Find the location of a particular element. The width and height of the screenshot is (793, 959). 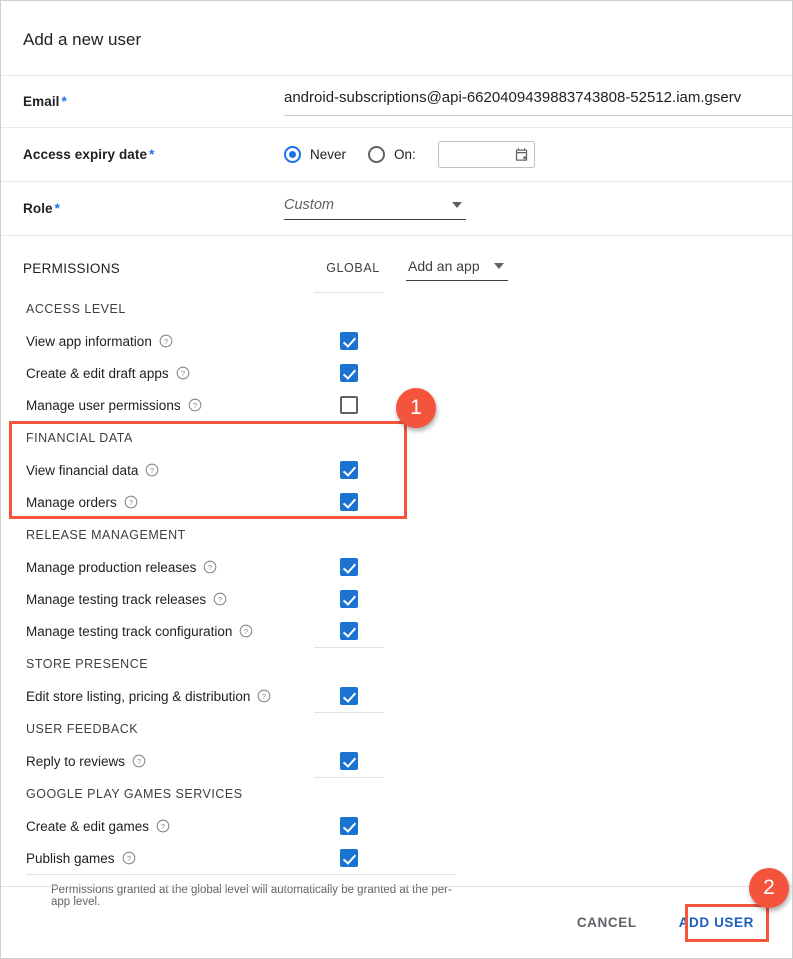

expiry-radio-group: Never On: is located at coordinates (409, 154).